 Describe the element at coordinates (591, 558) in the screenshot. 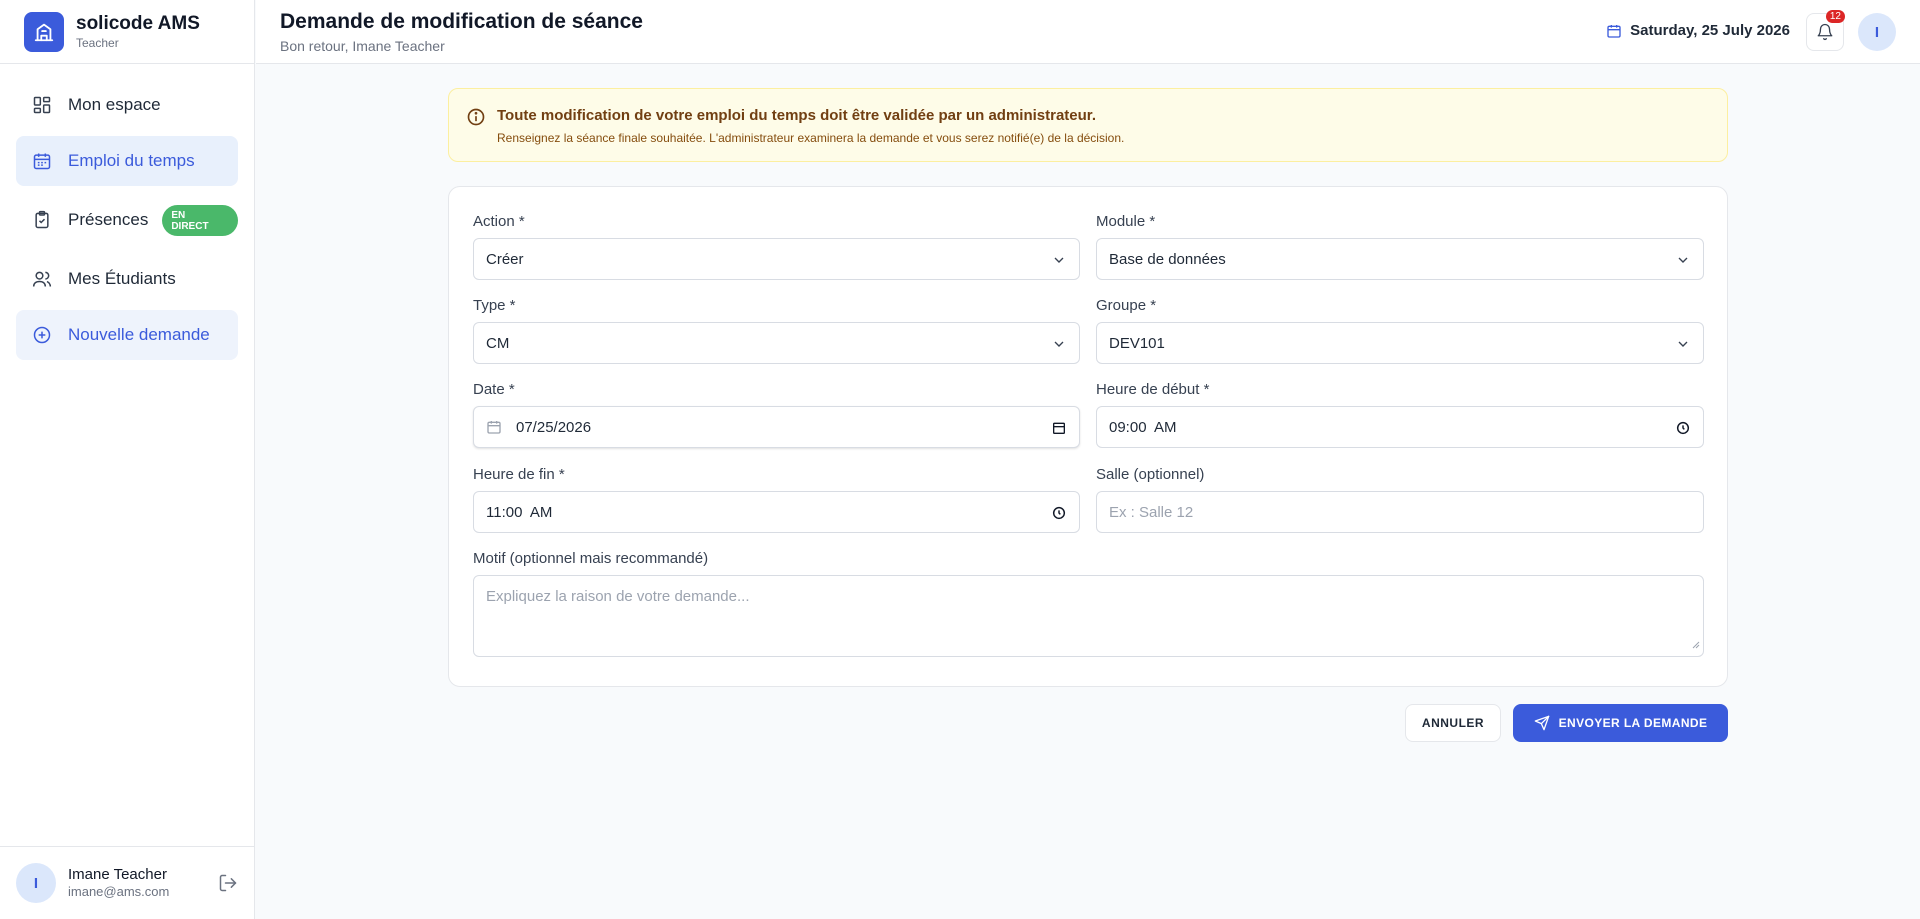

I see `motif-label: Motif (optionnel mais recommandé)` at that location.